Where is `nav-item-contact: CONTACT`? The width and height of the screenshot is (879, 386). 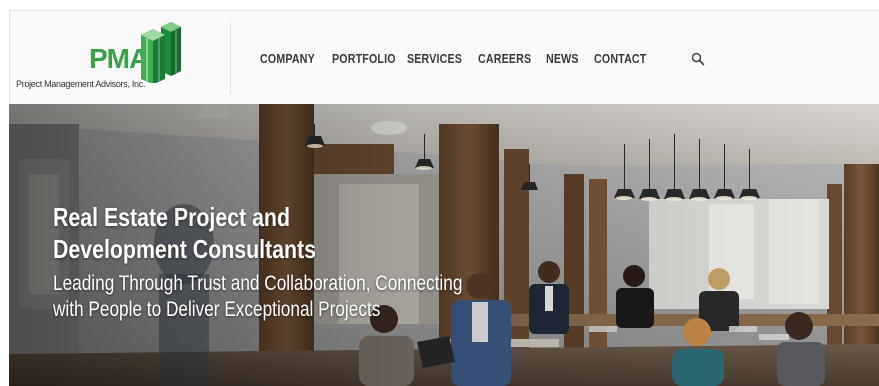
nav-item-contact: CONTACT is located at coordinates (620, 58).